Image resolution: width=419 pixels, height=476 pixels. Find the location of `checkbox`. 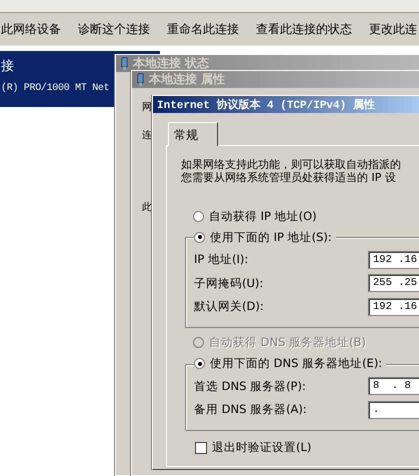

checkbox is located at coordinates (201, 448).